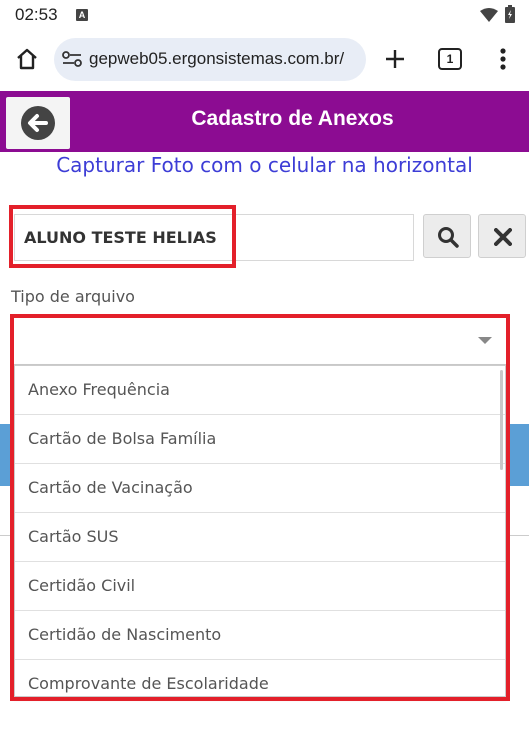  I want to click on caret-down-icon, so click(485, 340).